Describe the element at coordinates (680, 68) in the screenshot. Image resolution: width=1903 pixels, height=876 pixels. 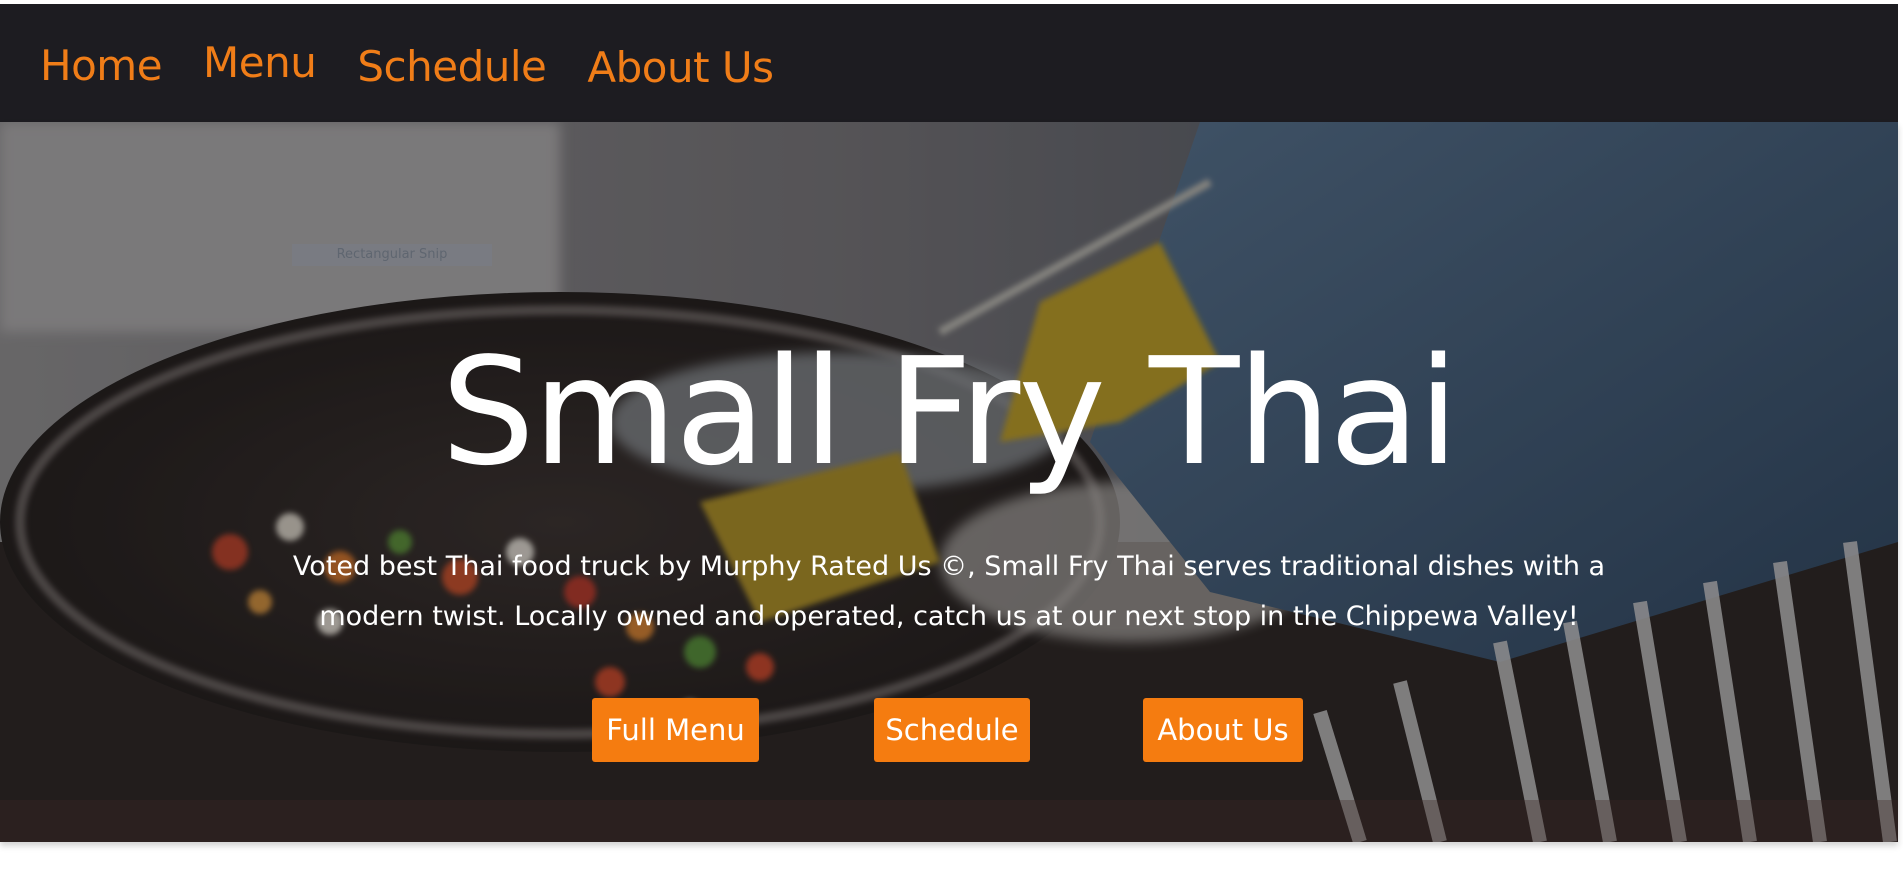
I see `nav-link-about-us: About Us` at that location.